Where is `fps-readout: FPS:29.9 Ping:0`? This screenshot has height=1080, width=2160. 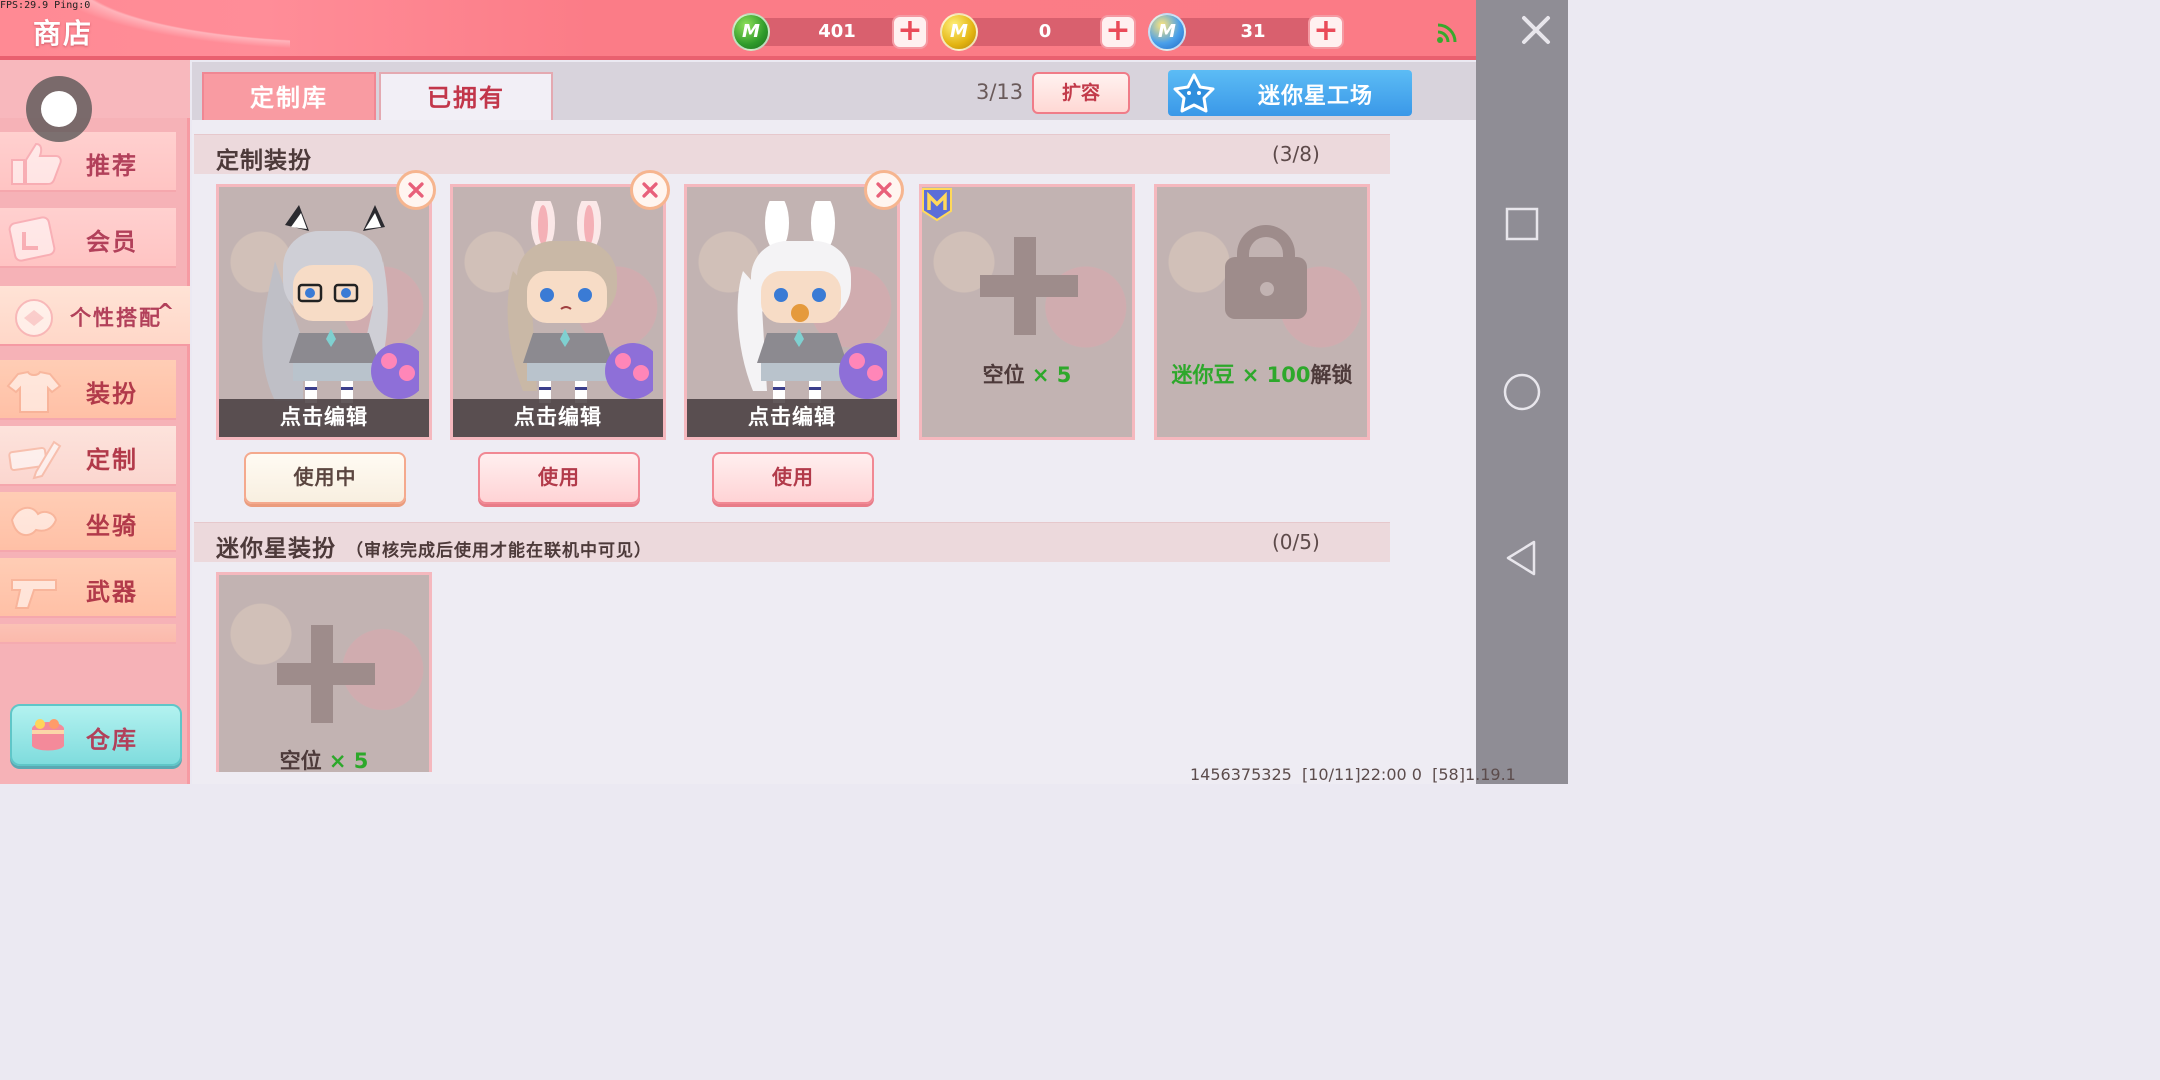 fps-readout: FPS:29.9 Ping:0 is located at coordinates (45, 5).